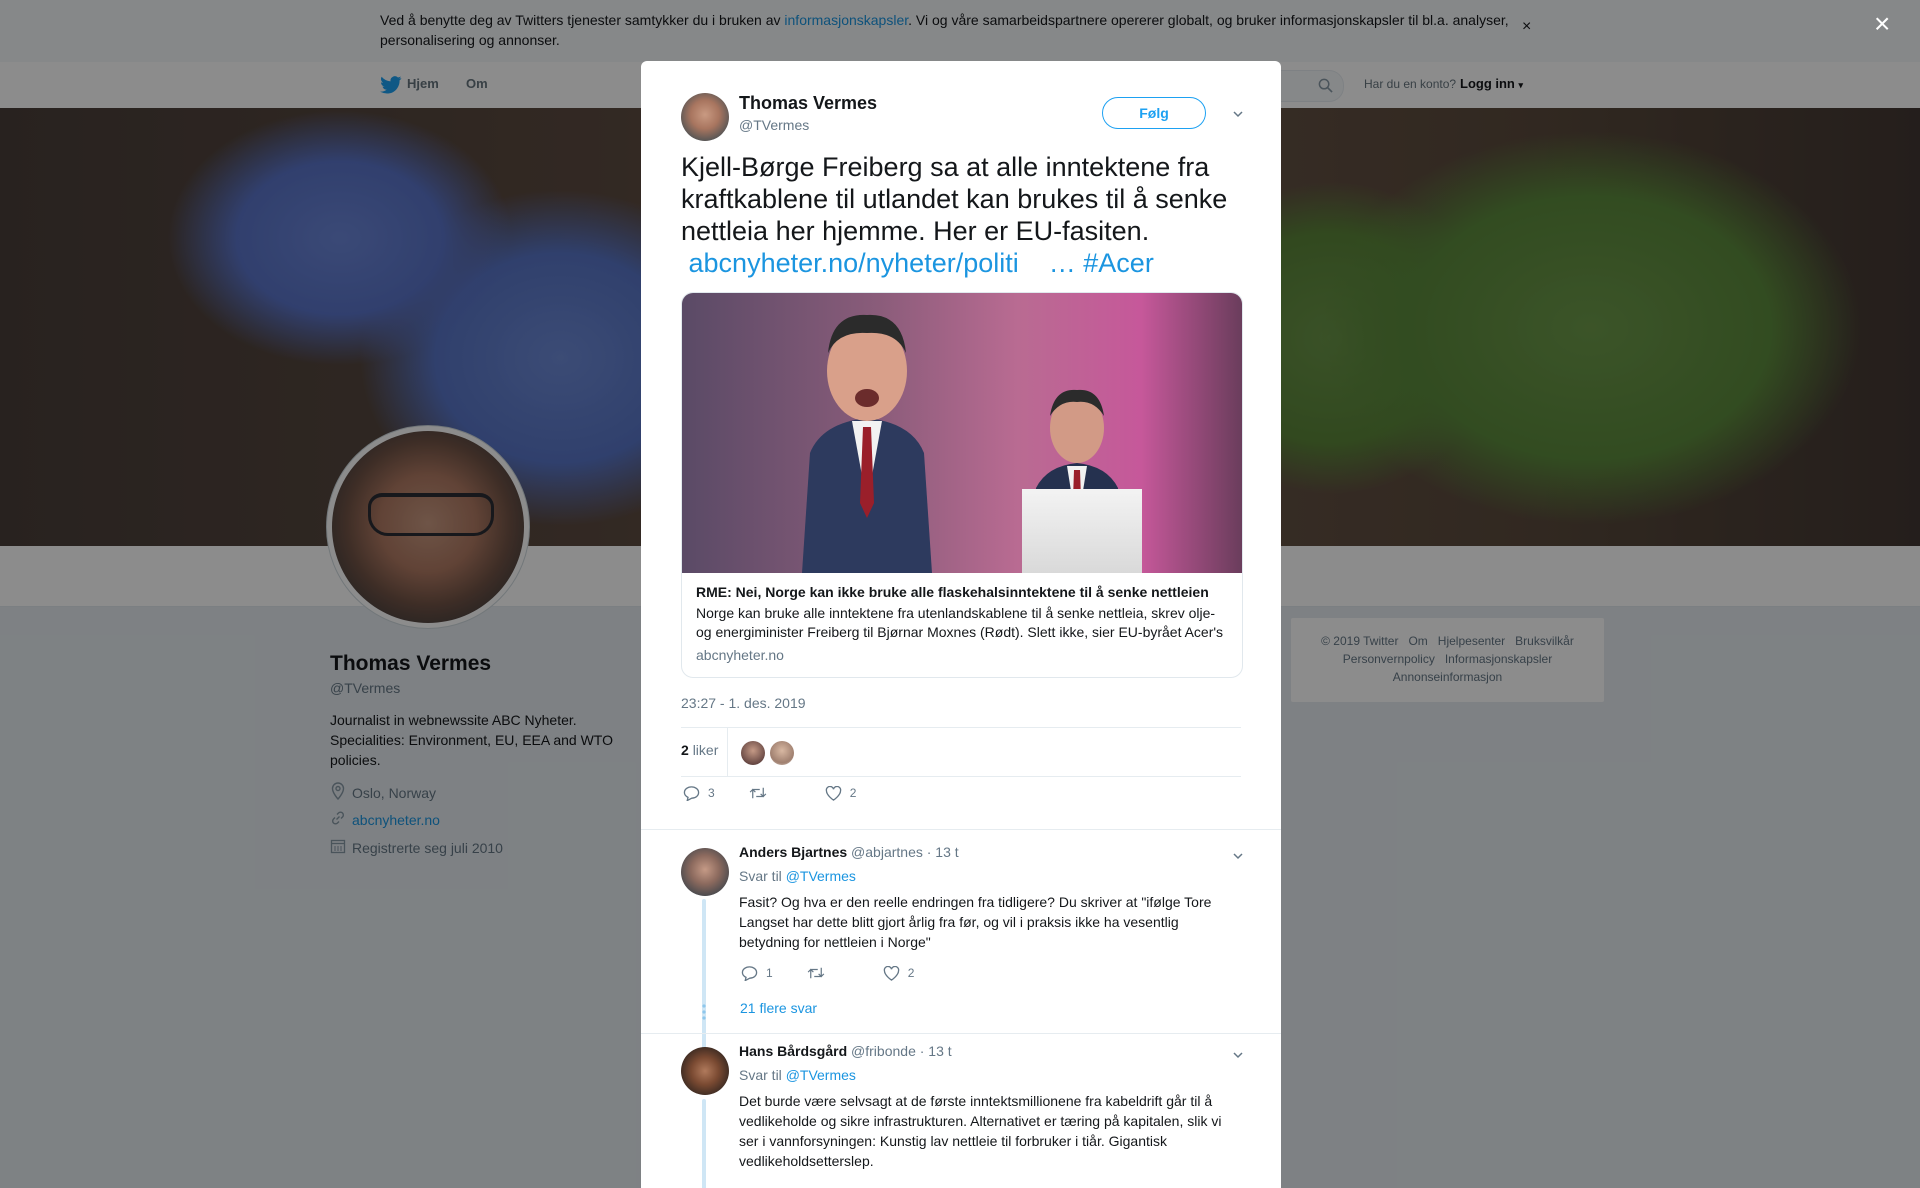 The width and height of the screenshot is (1920, 1188). What do you see at coordinates (699, 750) in the screenshot?
I see `likes-count: 2 liker` at bounding box center [699, 750].